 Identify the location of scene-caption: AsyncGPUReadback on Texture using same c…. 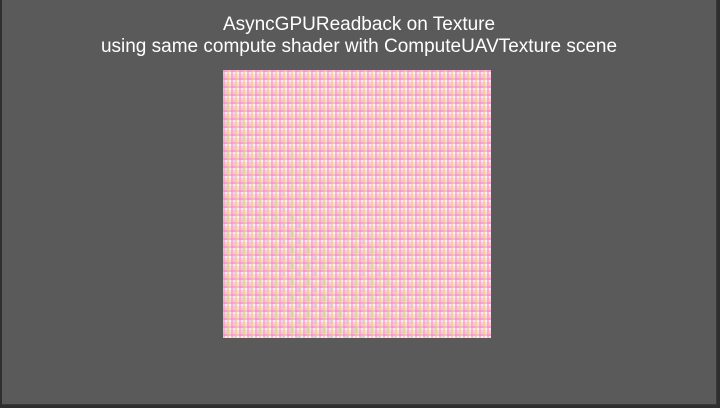
(359, 36).